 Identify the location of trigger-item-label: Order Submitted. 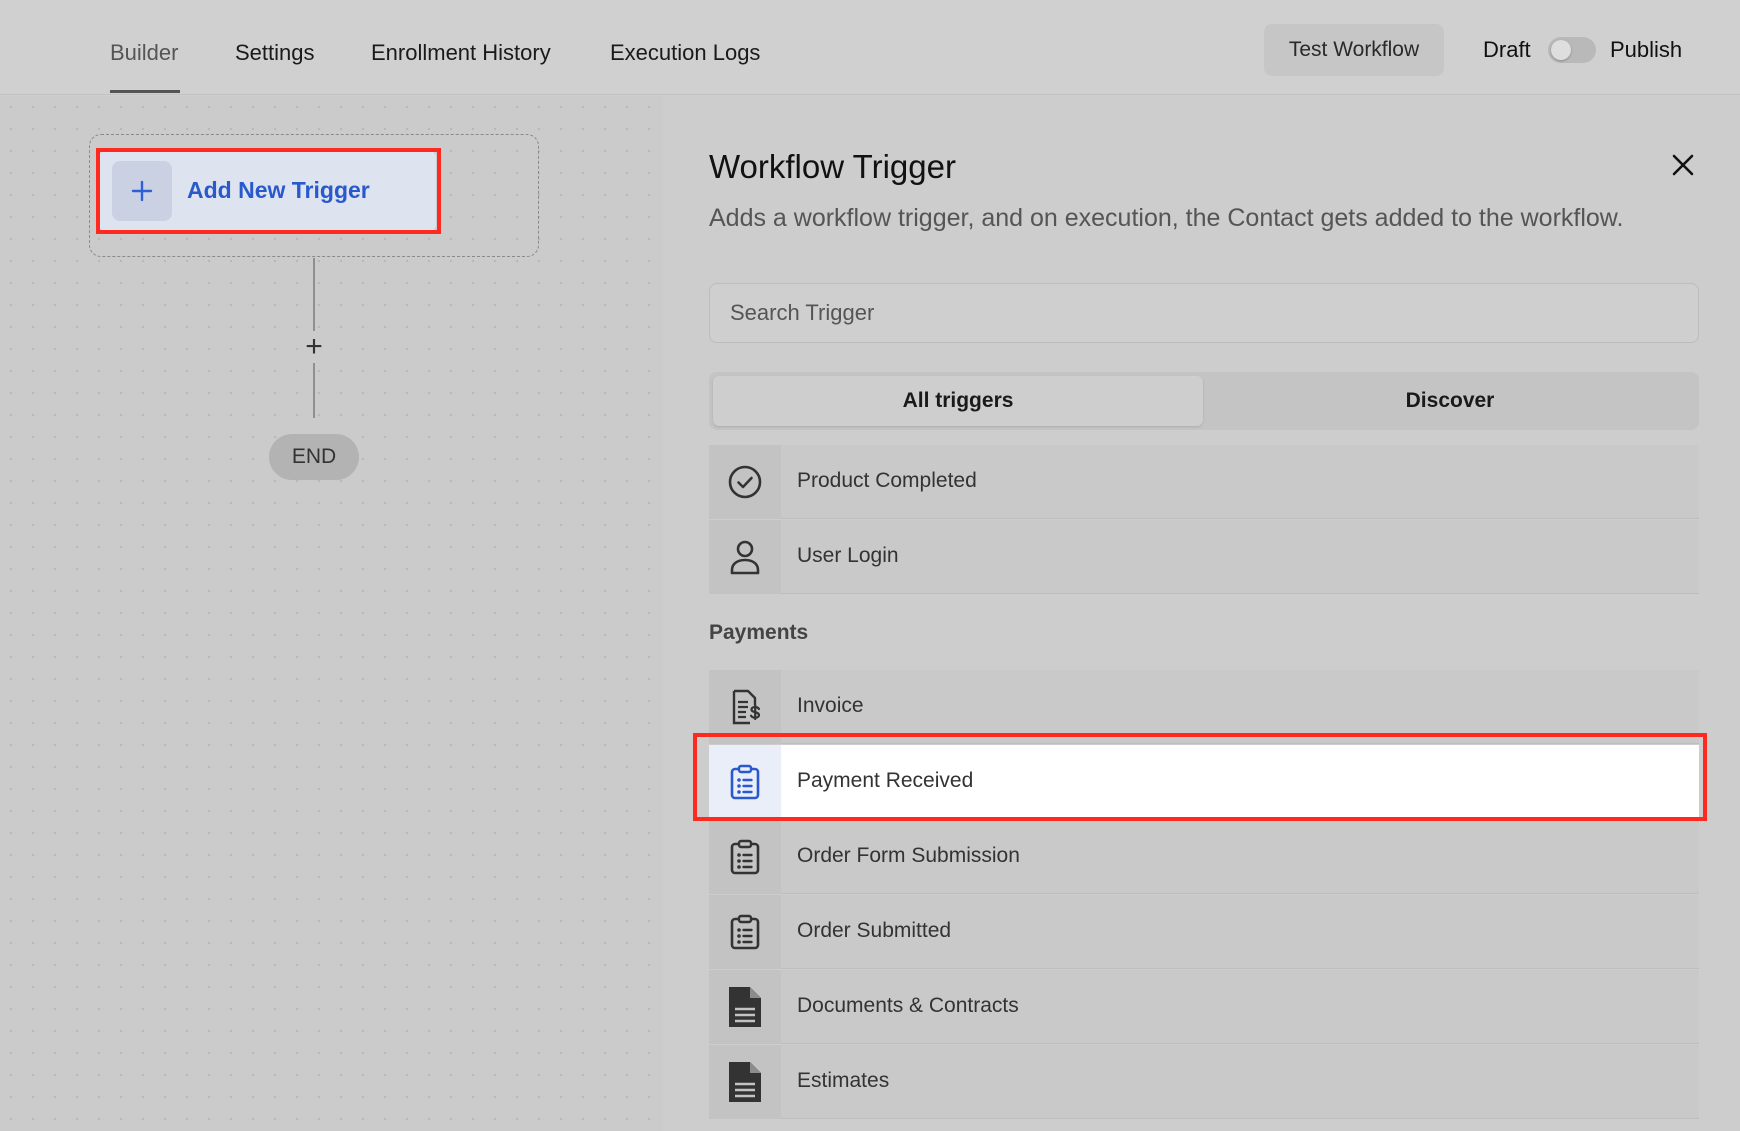
(874, 930).